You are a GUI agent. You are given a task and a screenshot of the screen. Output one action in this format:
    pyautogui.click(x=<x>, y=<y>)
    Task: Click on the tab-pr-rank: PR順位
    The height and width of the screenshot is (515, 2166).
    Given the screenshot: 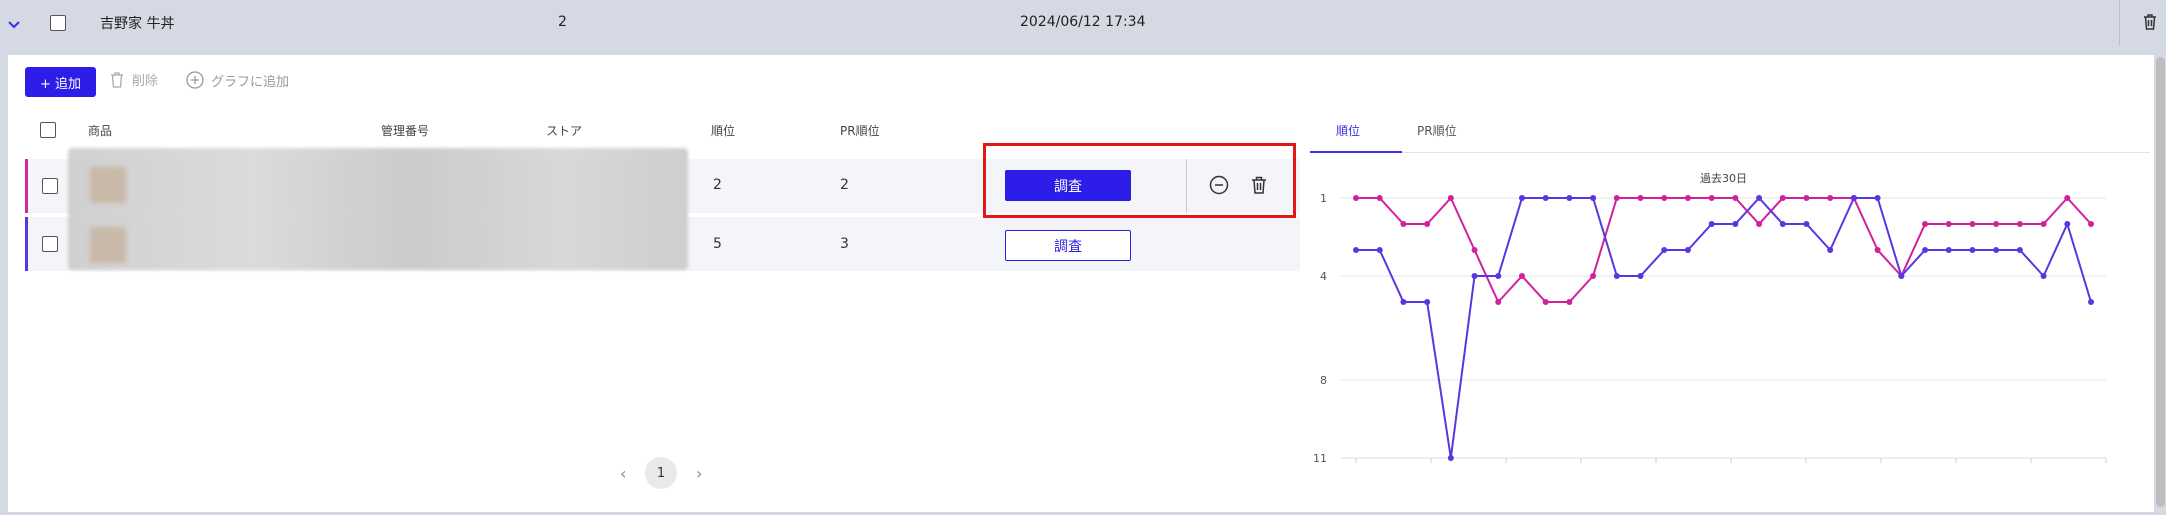 What is the action you would take?
    pyautogui.click(x=1437, y=130)
    